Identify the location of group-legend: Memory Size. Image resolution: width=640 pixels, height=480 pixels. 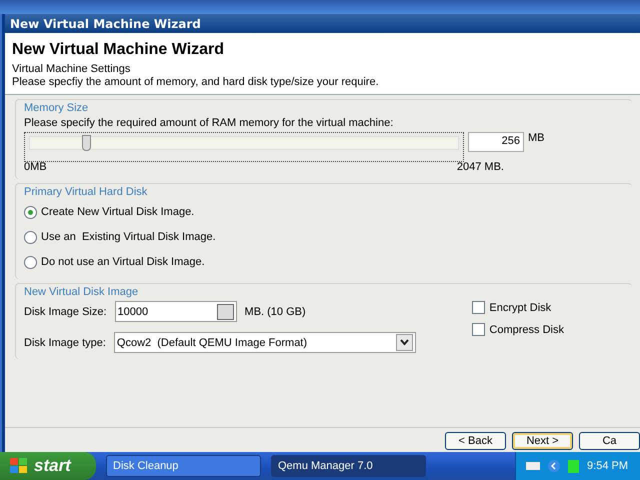
(324, 108).